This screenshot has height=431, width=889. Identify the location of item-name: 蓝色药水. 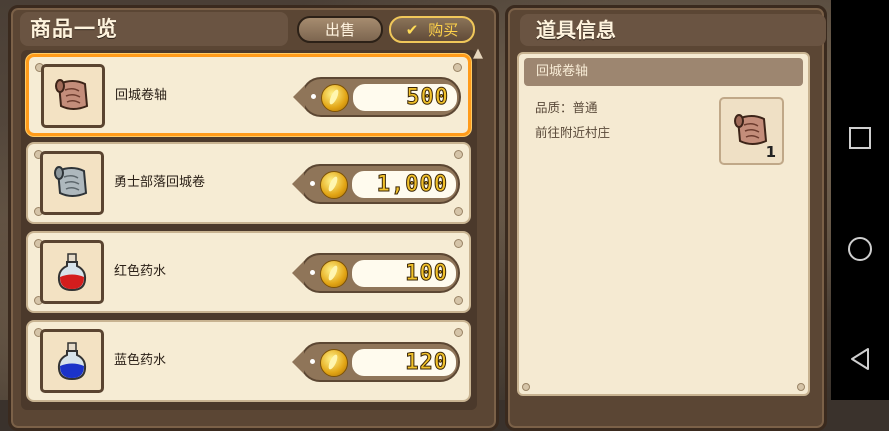
(140, 360).